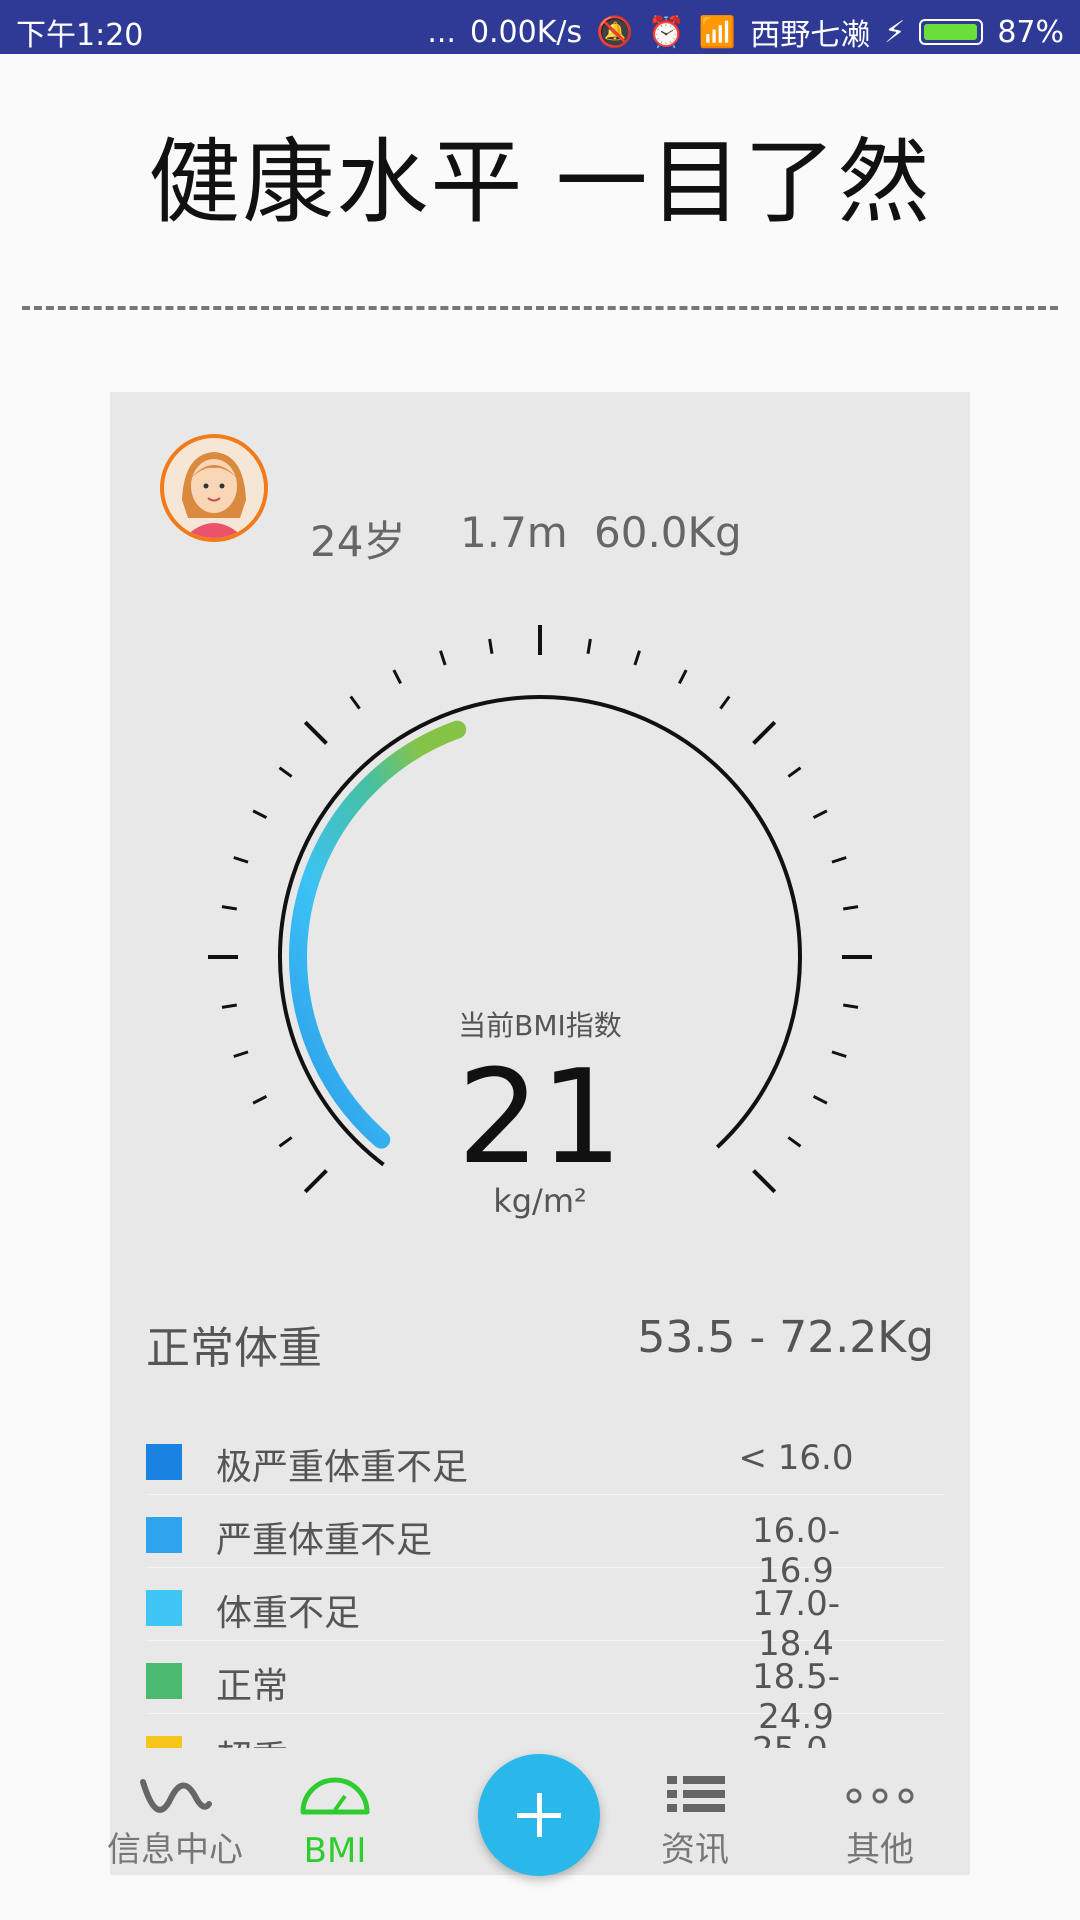 Image resolution: width=1080 pixels, height=1920 pixels. I want to click on network-speed: 0.00K/s, so click(526, 32).